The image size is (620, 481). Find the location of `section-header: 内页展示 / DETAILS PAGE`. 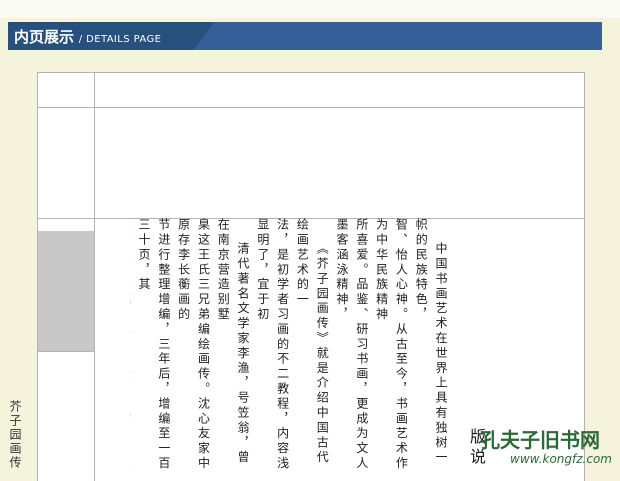

section-header: 内页展示 / DETAILS PAGE is located at coordinates (87, 37).